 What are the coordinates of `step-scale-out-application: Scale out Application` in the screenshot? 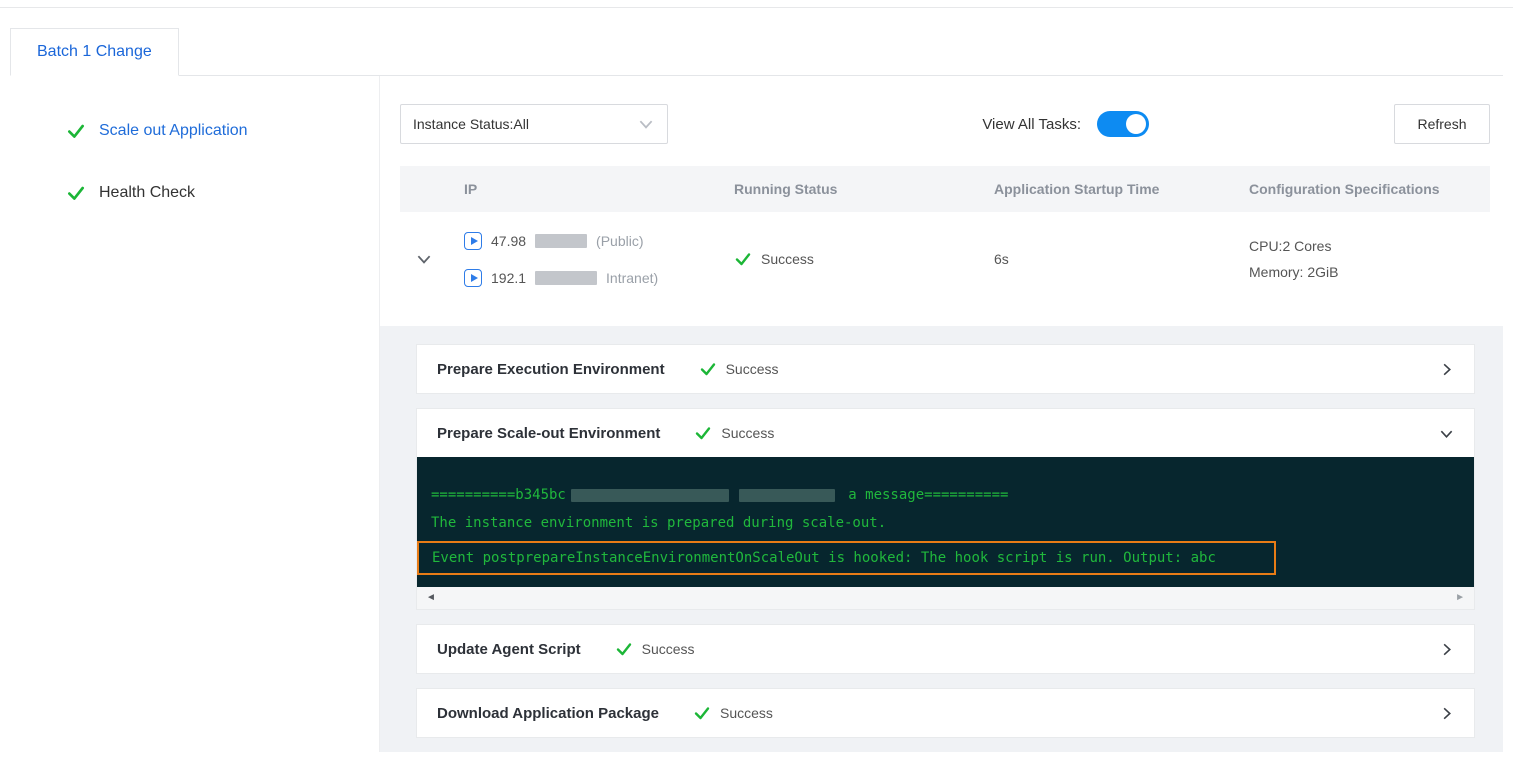 It's located at (222, 131).